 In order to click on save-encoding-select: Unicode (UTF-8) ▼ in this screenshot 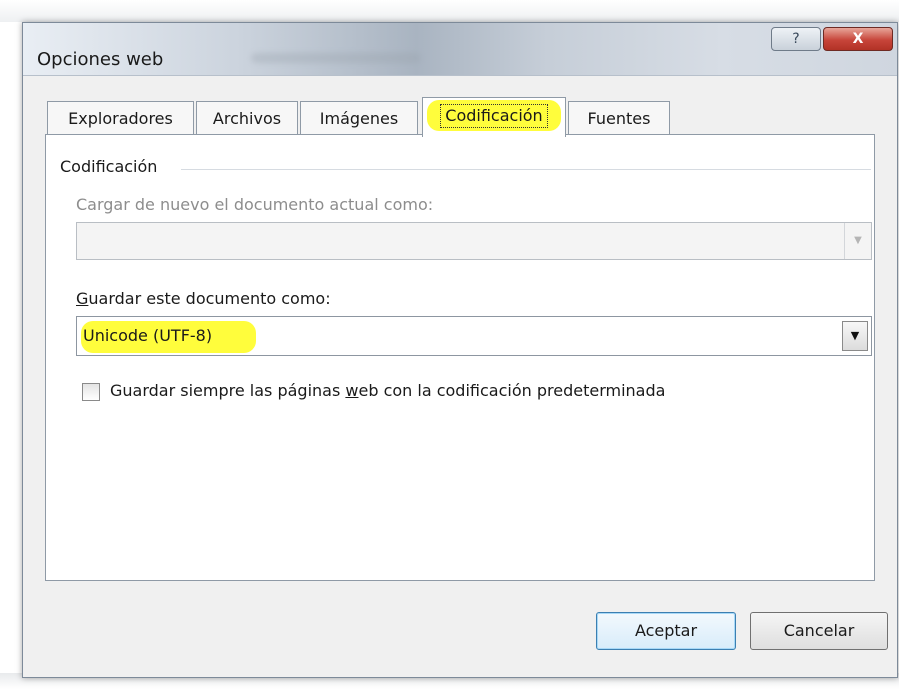, I will do `click(474, 336)`.